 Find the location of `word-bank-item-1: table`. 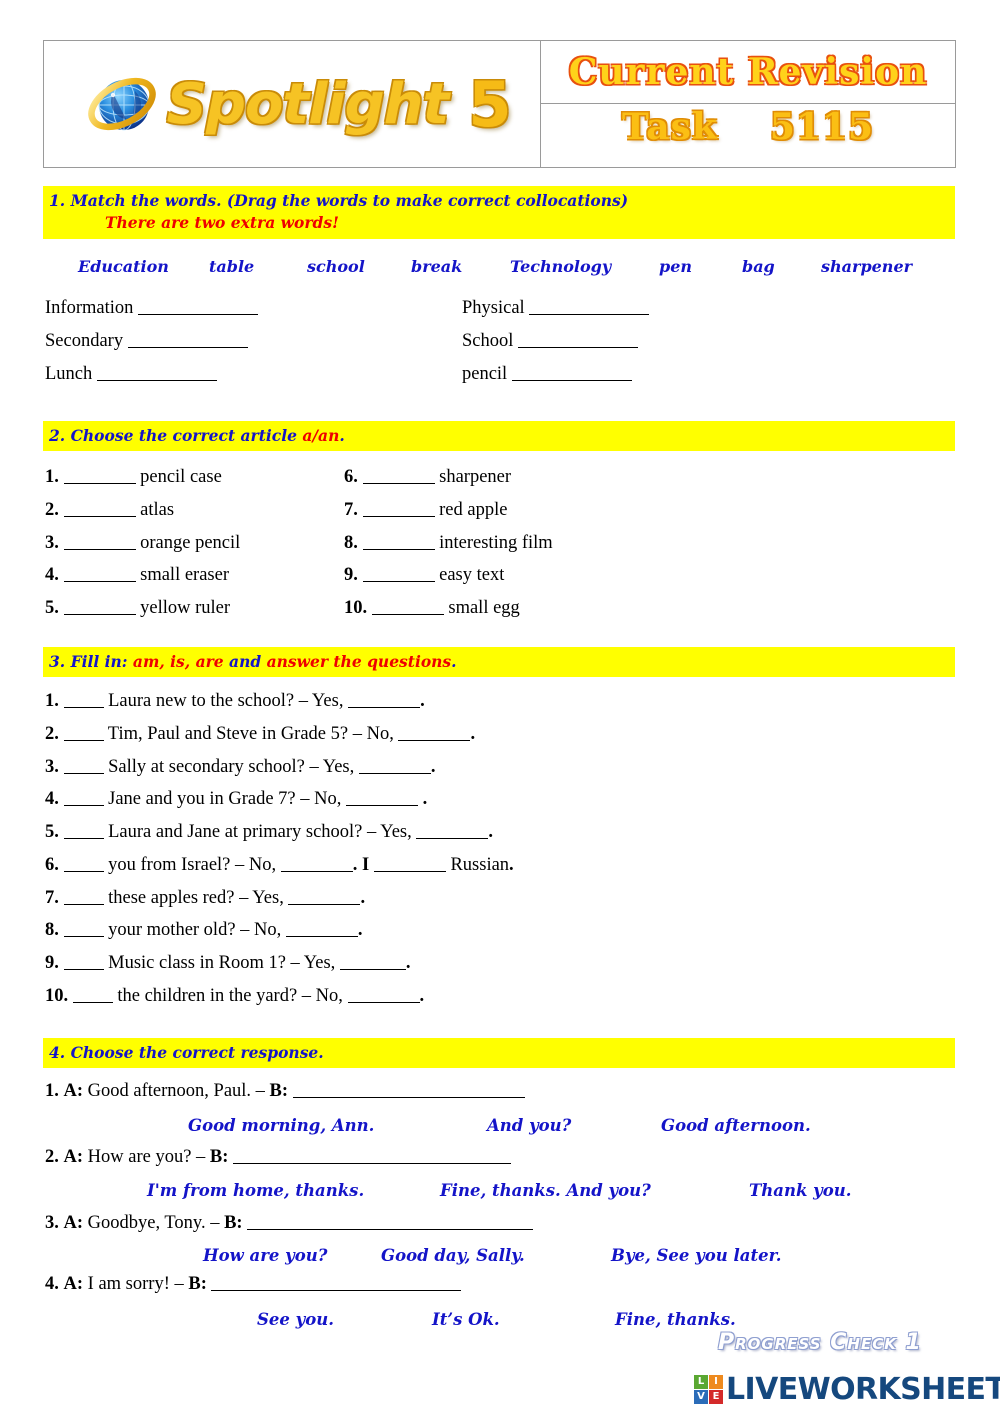

word-bank-item-1: table is located at coordinates (231, 266).